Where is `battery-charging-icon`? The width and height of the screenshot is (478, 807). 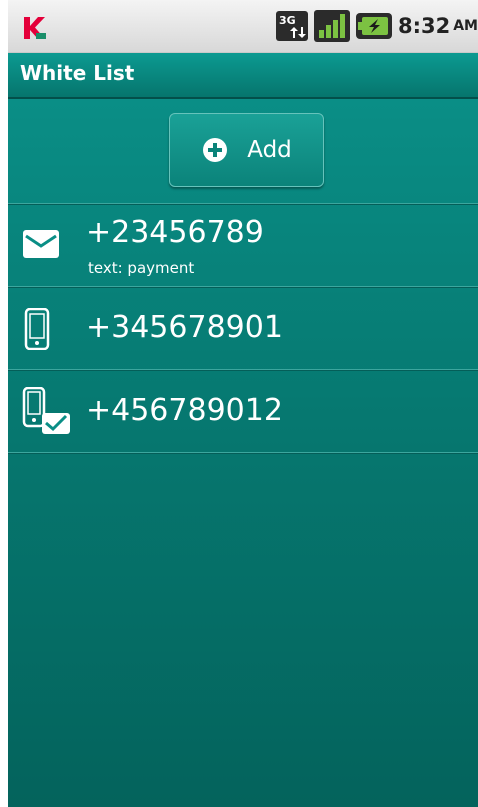 battery-charging-icon is located at coordinates (373, 26).